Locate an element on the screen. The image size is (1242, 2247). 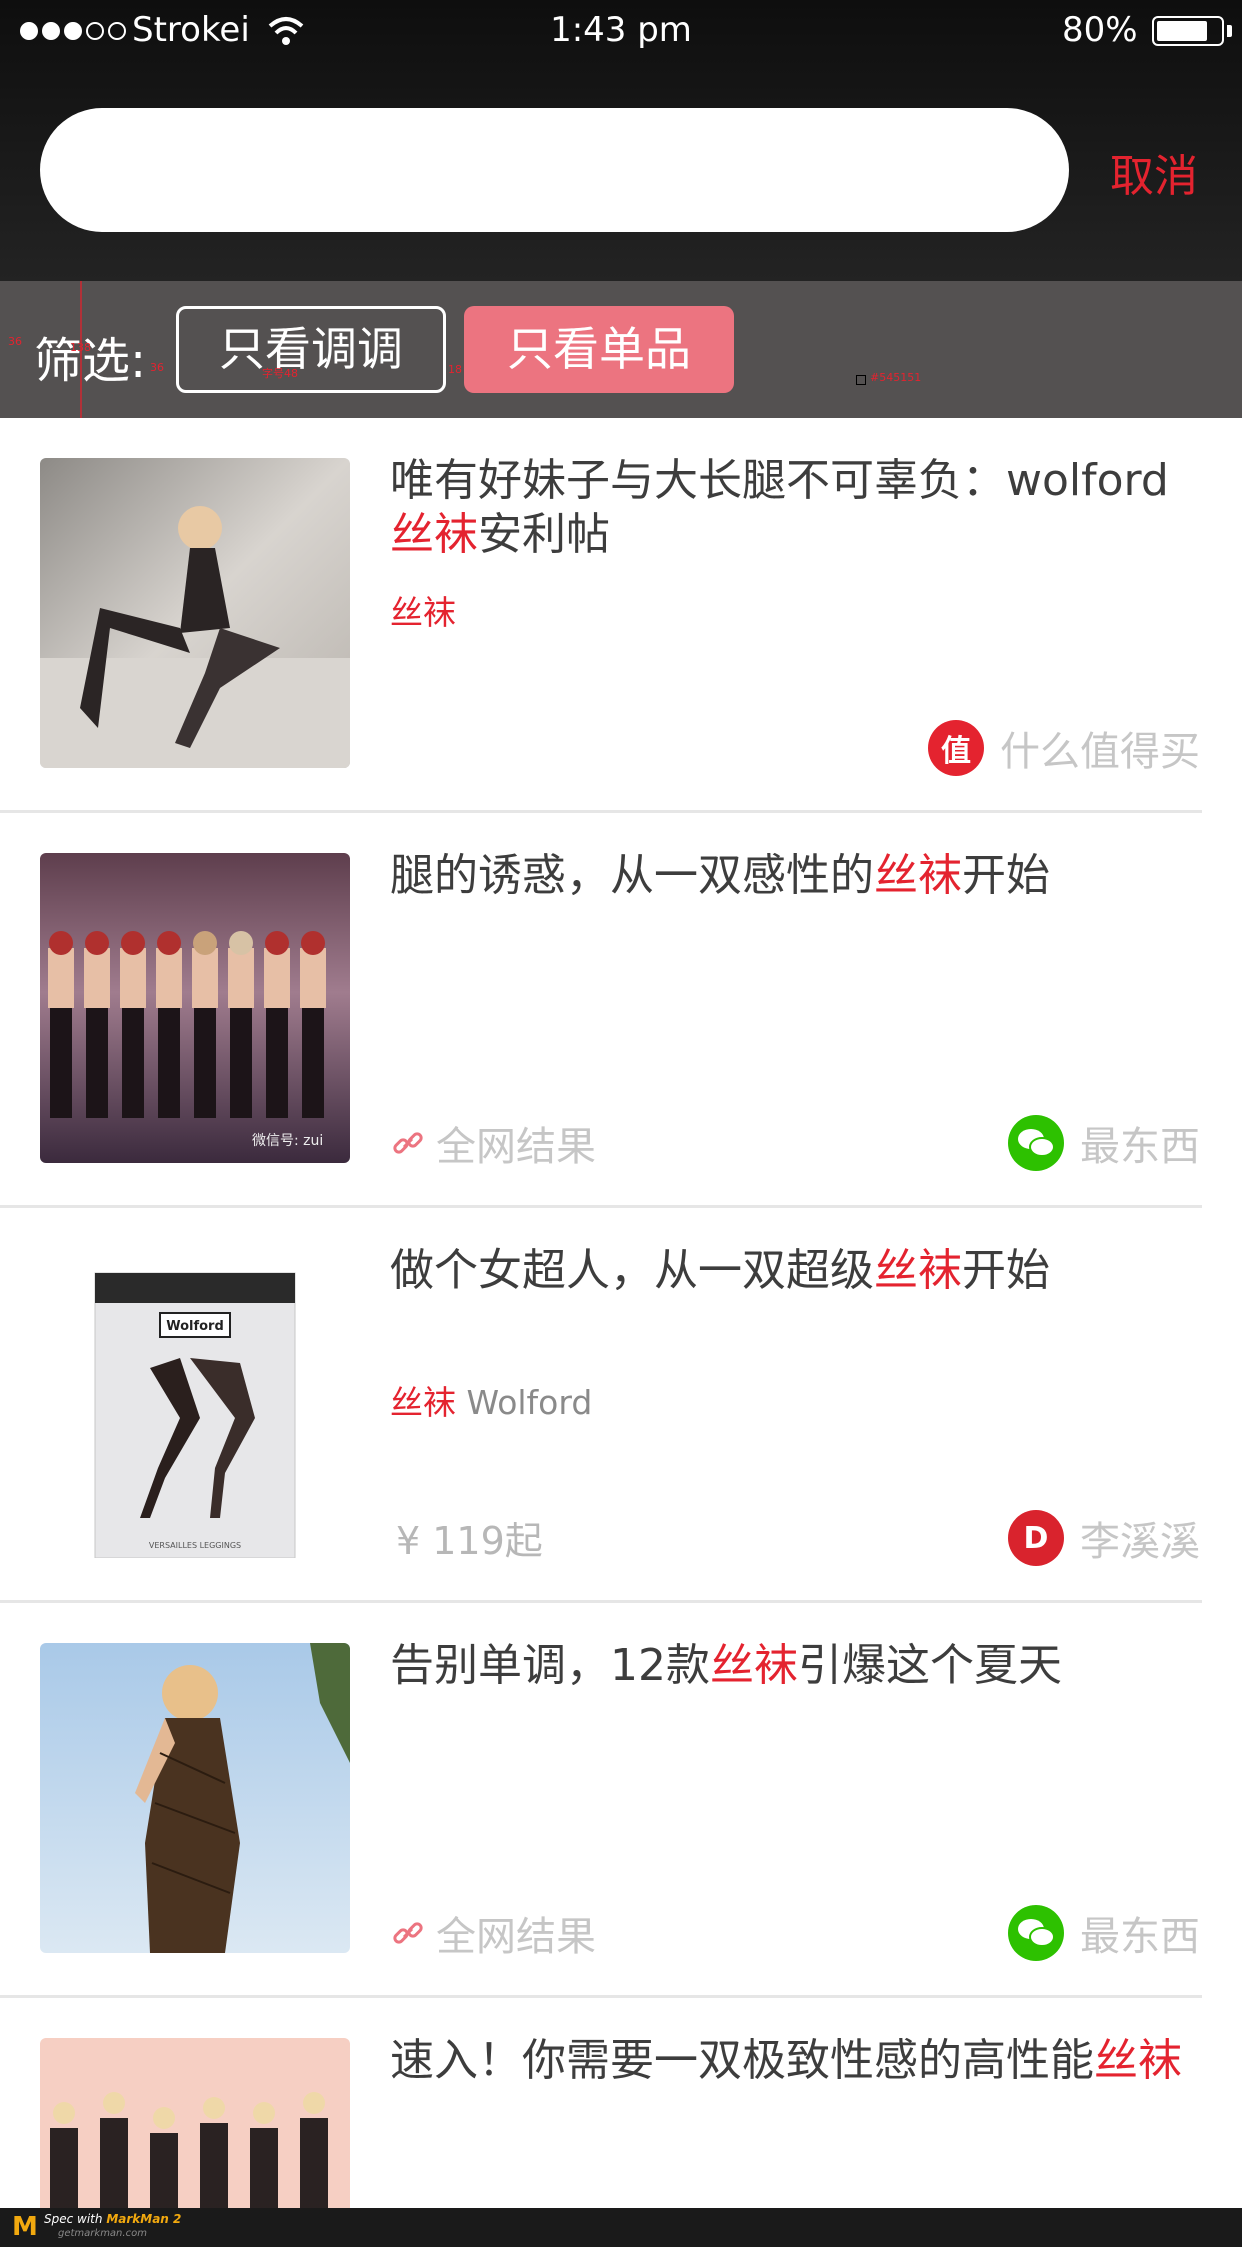
filter-bar: 筛选: 只看调调 只看单品 36 138 36 字号48 18 #545151 is located at coordinates (621, 349).